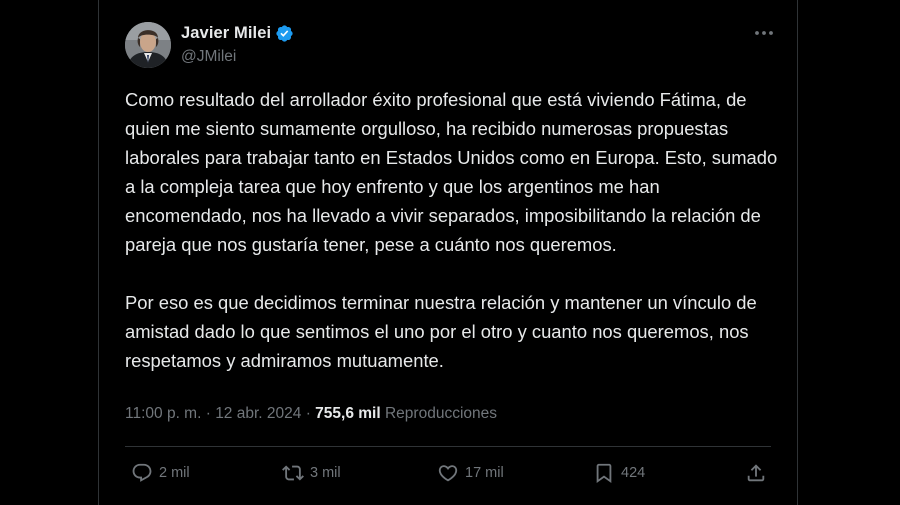 The height and width of the screenshot is (505, 900). I want to click on avatar, so click(148, 45).